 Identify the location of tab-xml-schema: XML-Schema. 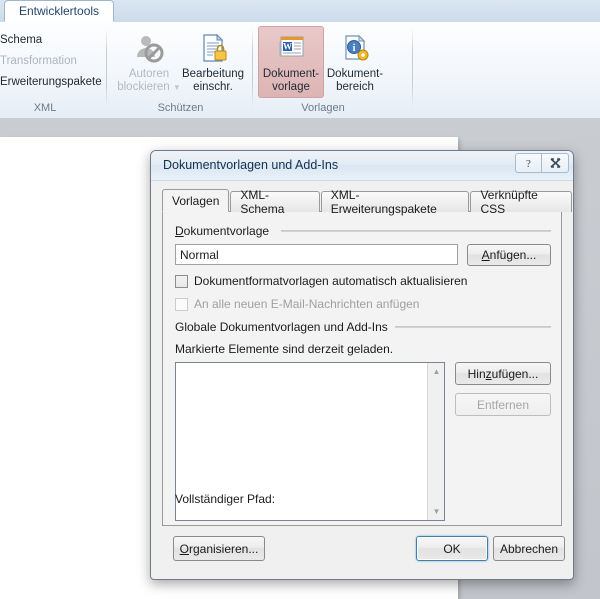
(275, 202).